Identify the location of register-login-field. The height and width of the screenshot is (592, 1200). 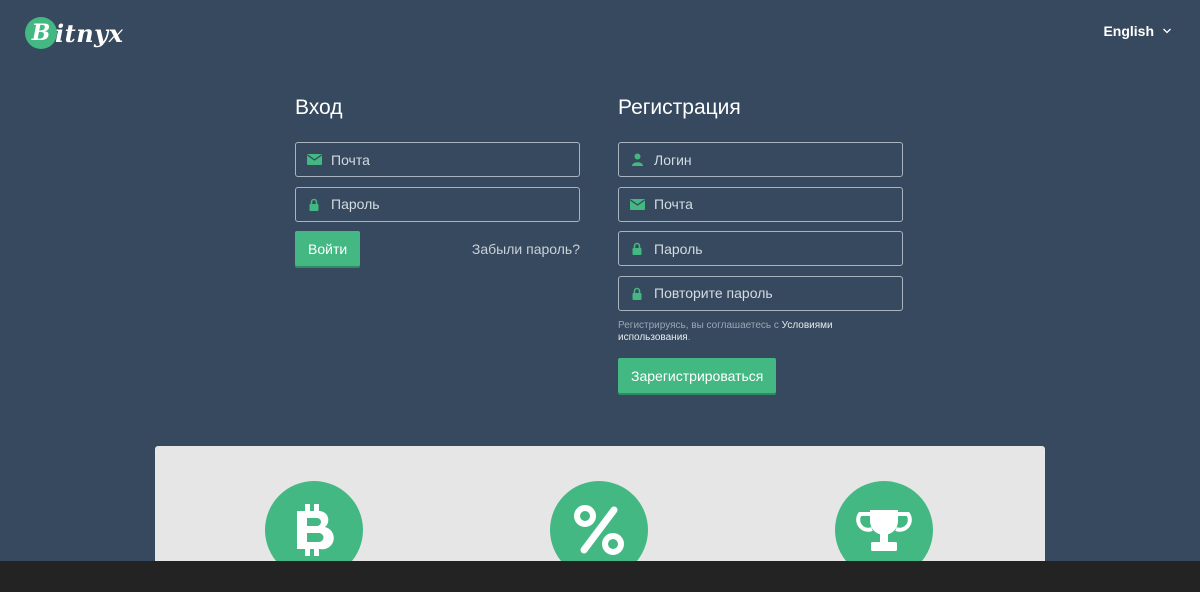
(760, 159).